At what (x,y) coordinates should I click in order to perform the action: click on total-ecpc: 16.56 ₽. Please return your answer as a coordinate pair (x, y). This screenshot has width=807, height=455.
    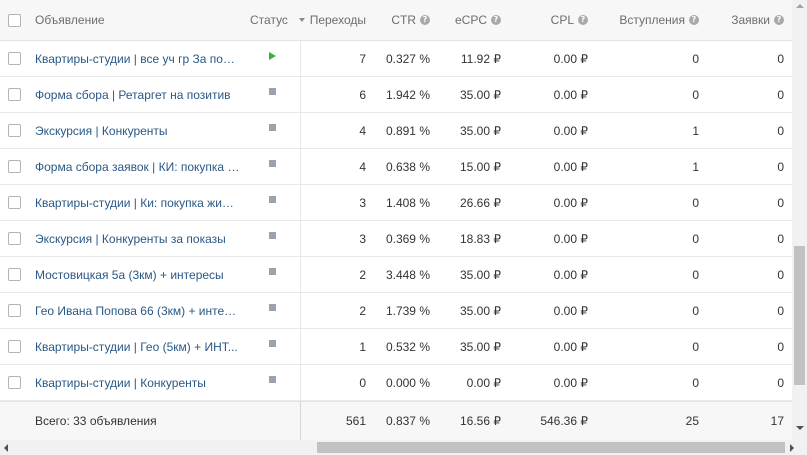
    Looking at the image, I should click on (480, 421).